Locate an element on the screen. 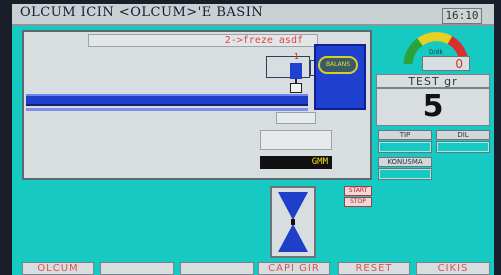 The height and width of the screenshot is (275, 501). start-button: START is located at coordinates (358, 191).